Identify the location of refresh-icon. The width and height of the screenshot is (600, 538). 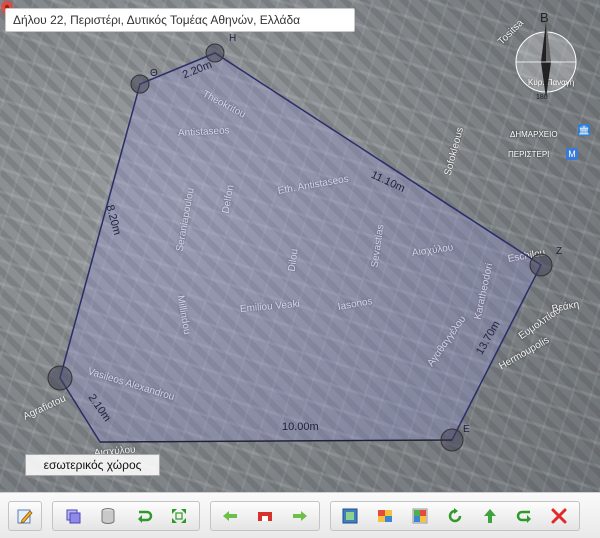
(455, 515).